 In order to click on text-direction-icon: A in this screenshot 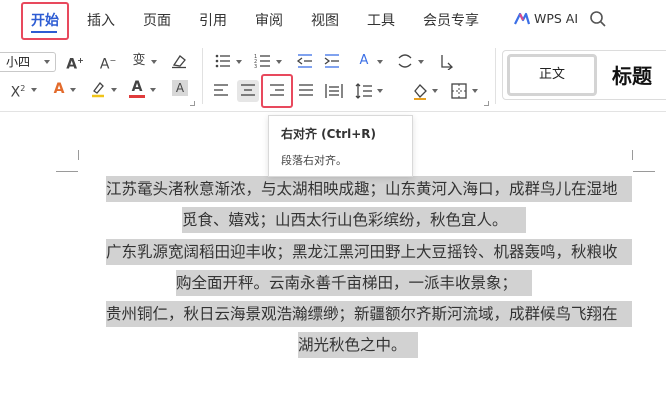, I will do `click(364, 61)`.